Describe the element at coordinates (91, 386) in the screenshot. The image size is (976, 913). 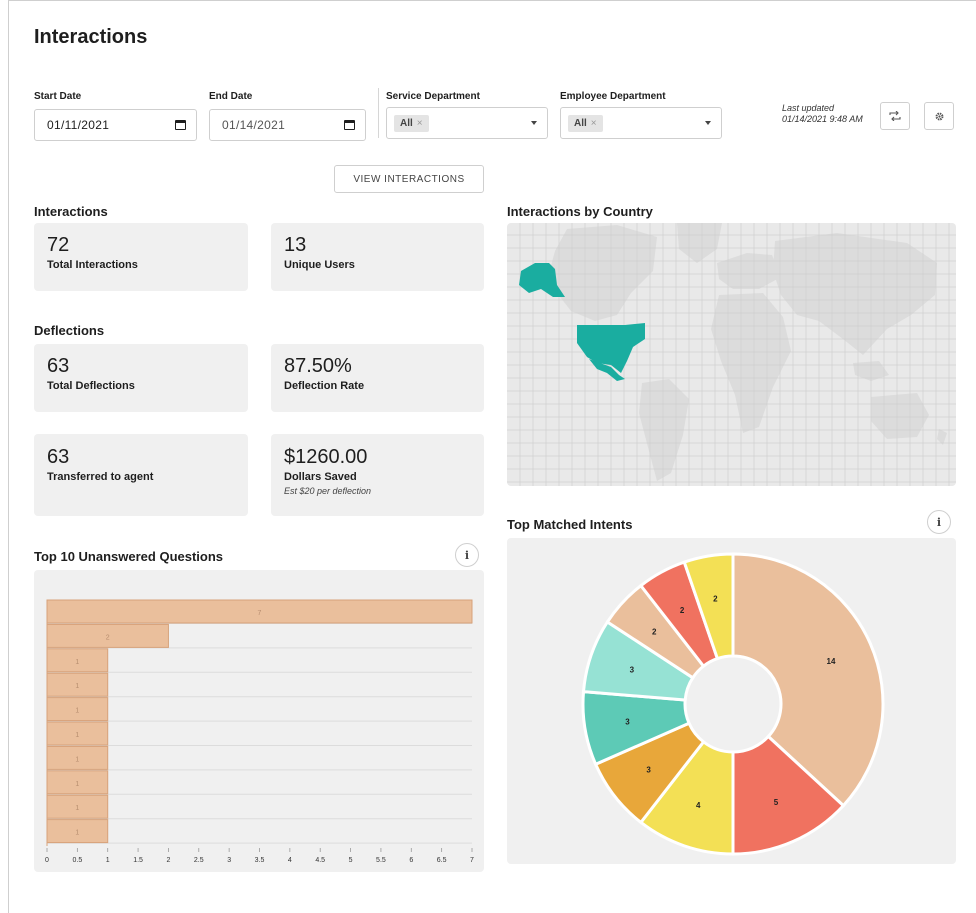
I see `total-deflections-label: Total Deflections` at that location.